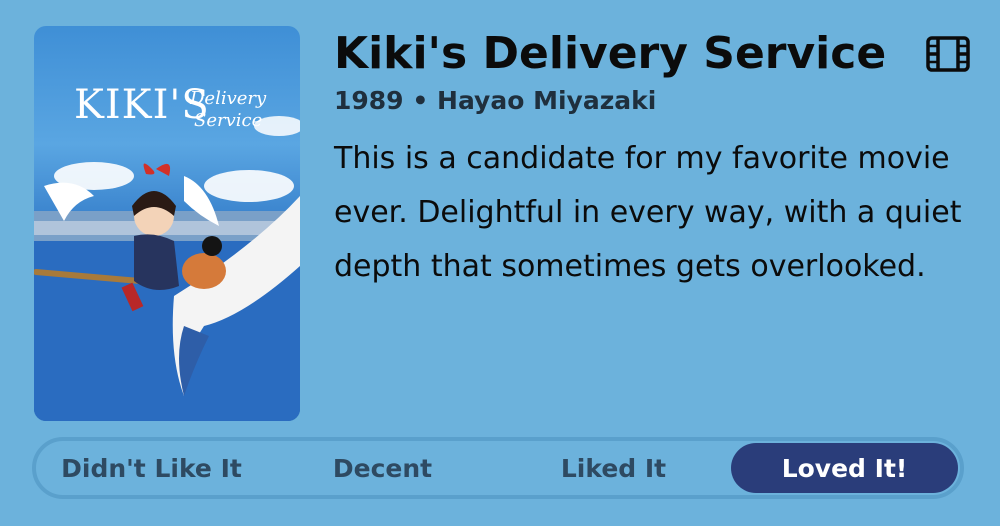  What do you see at coordinates (369, 100) in the screenshot?
I see `movie-year: 1989` at bounding box center [369, 100].